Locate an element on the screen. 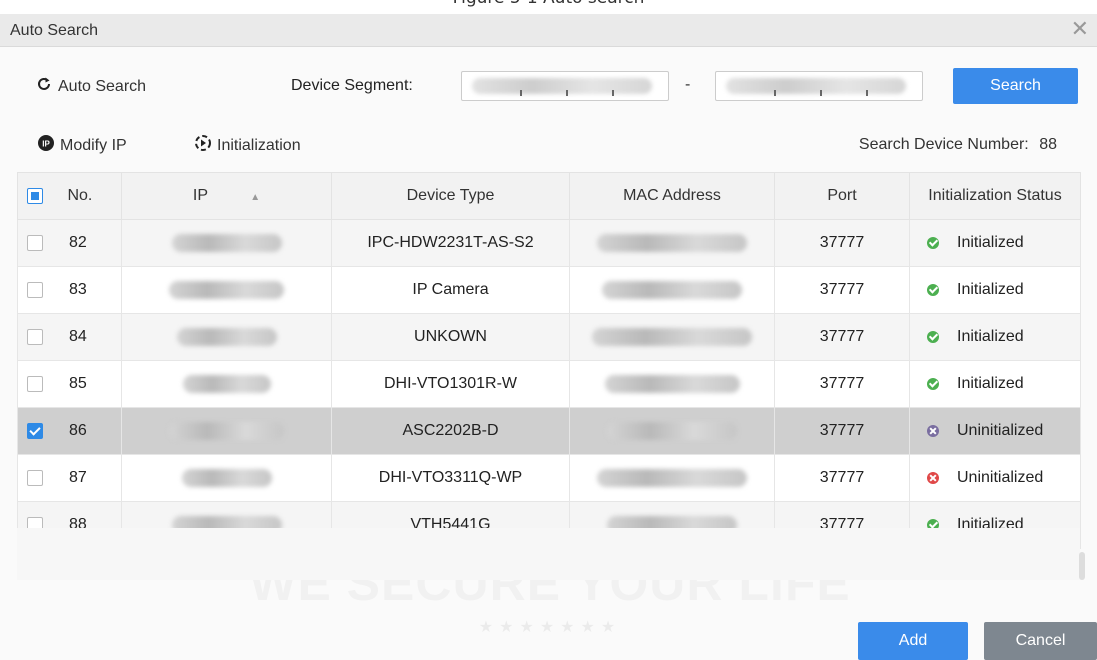  cancel-button: Cancel is located at coordinates (1040, 641).